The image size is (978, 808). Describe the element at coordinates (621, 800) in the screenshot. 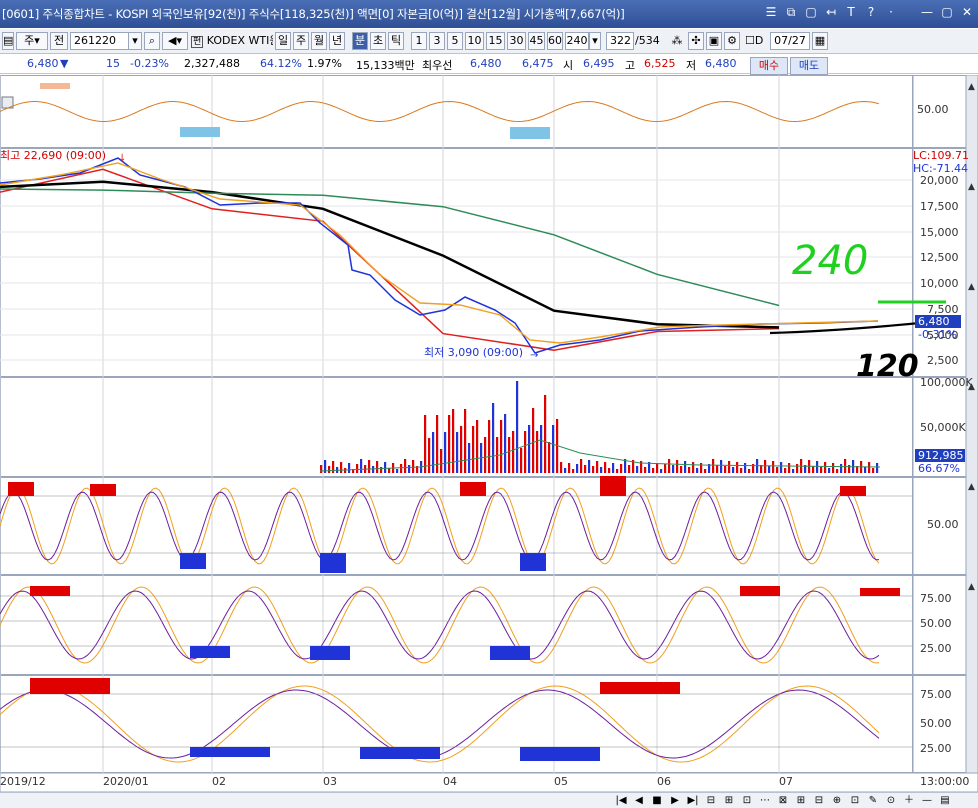

I see `status-tool-icon: |◀` at that location.